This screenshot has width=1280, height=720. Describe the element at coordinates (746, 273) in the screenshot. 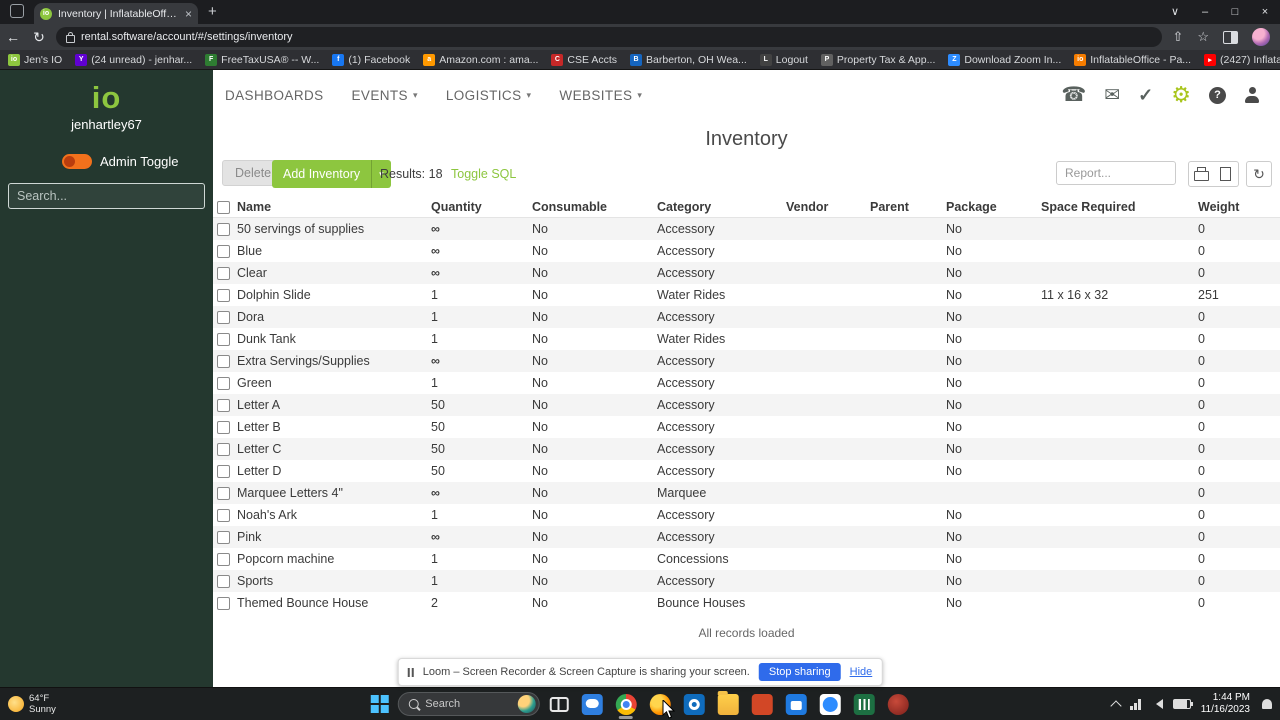

I see `table-row: Clear ∞ No Accessory No 0` at that location.